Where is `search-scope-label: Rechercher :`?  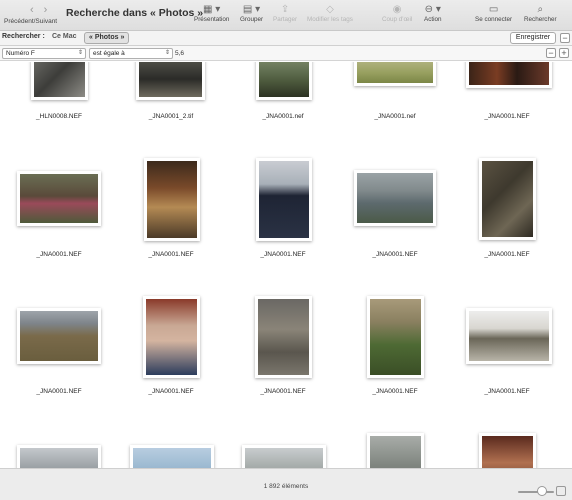
search-scope-label: Rechercher : is located at coordinates (23, 36).